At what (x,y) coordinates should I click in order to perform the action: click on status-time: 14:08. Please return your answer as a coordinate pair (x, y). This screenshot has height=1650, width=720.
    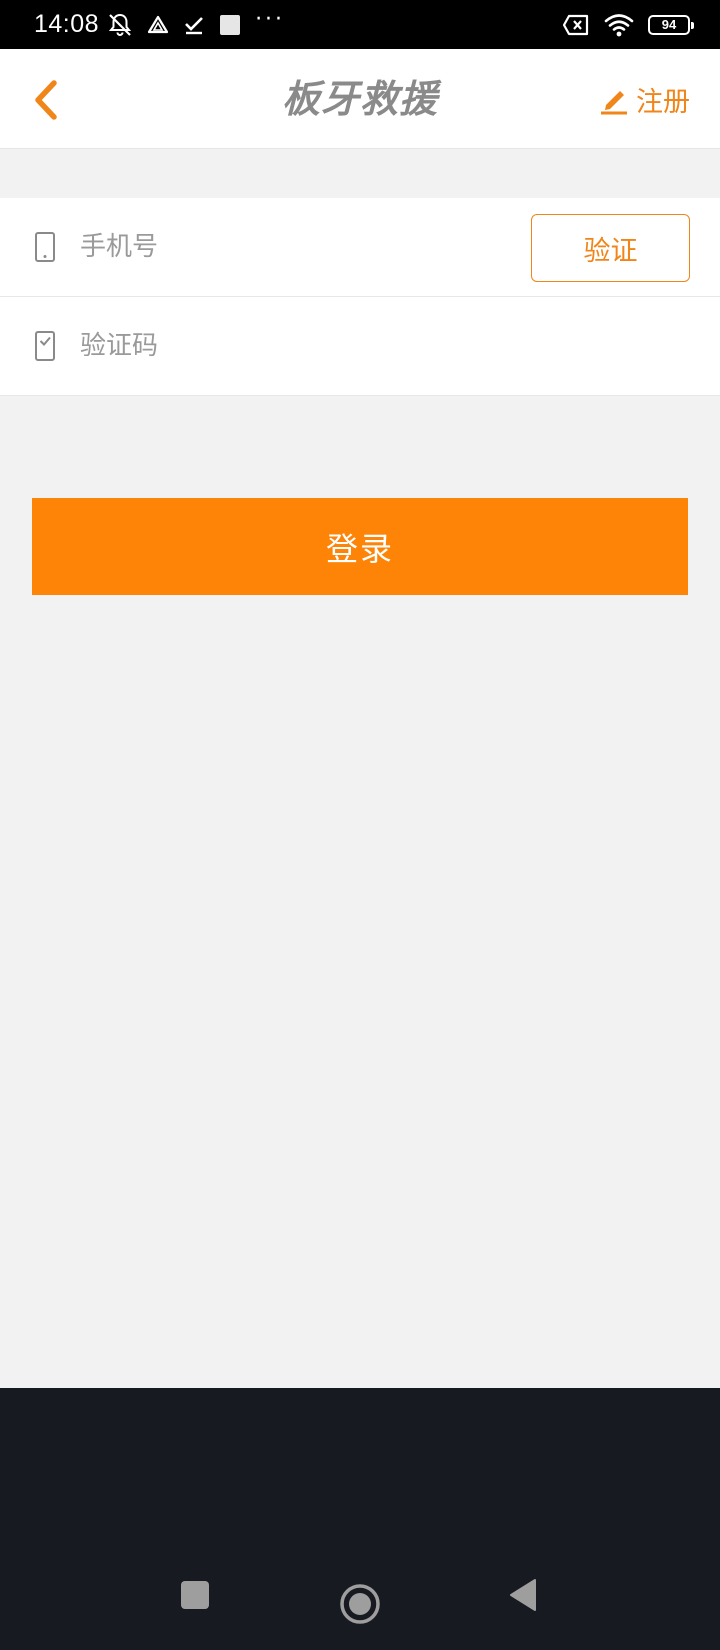
    Looking at the image, I should click on (67, 24).